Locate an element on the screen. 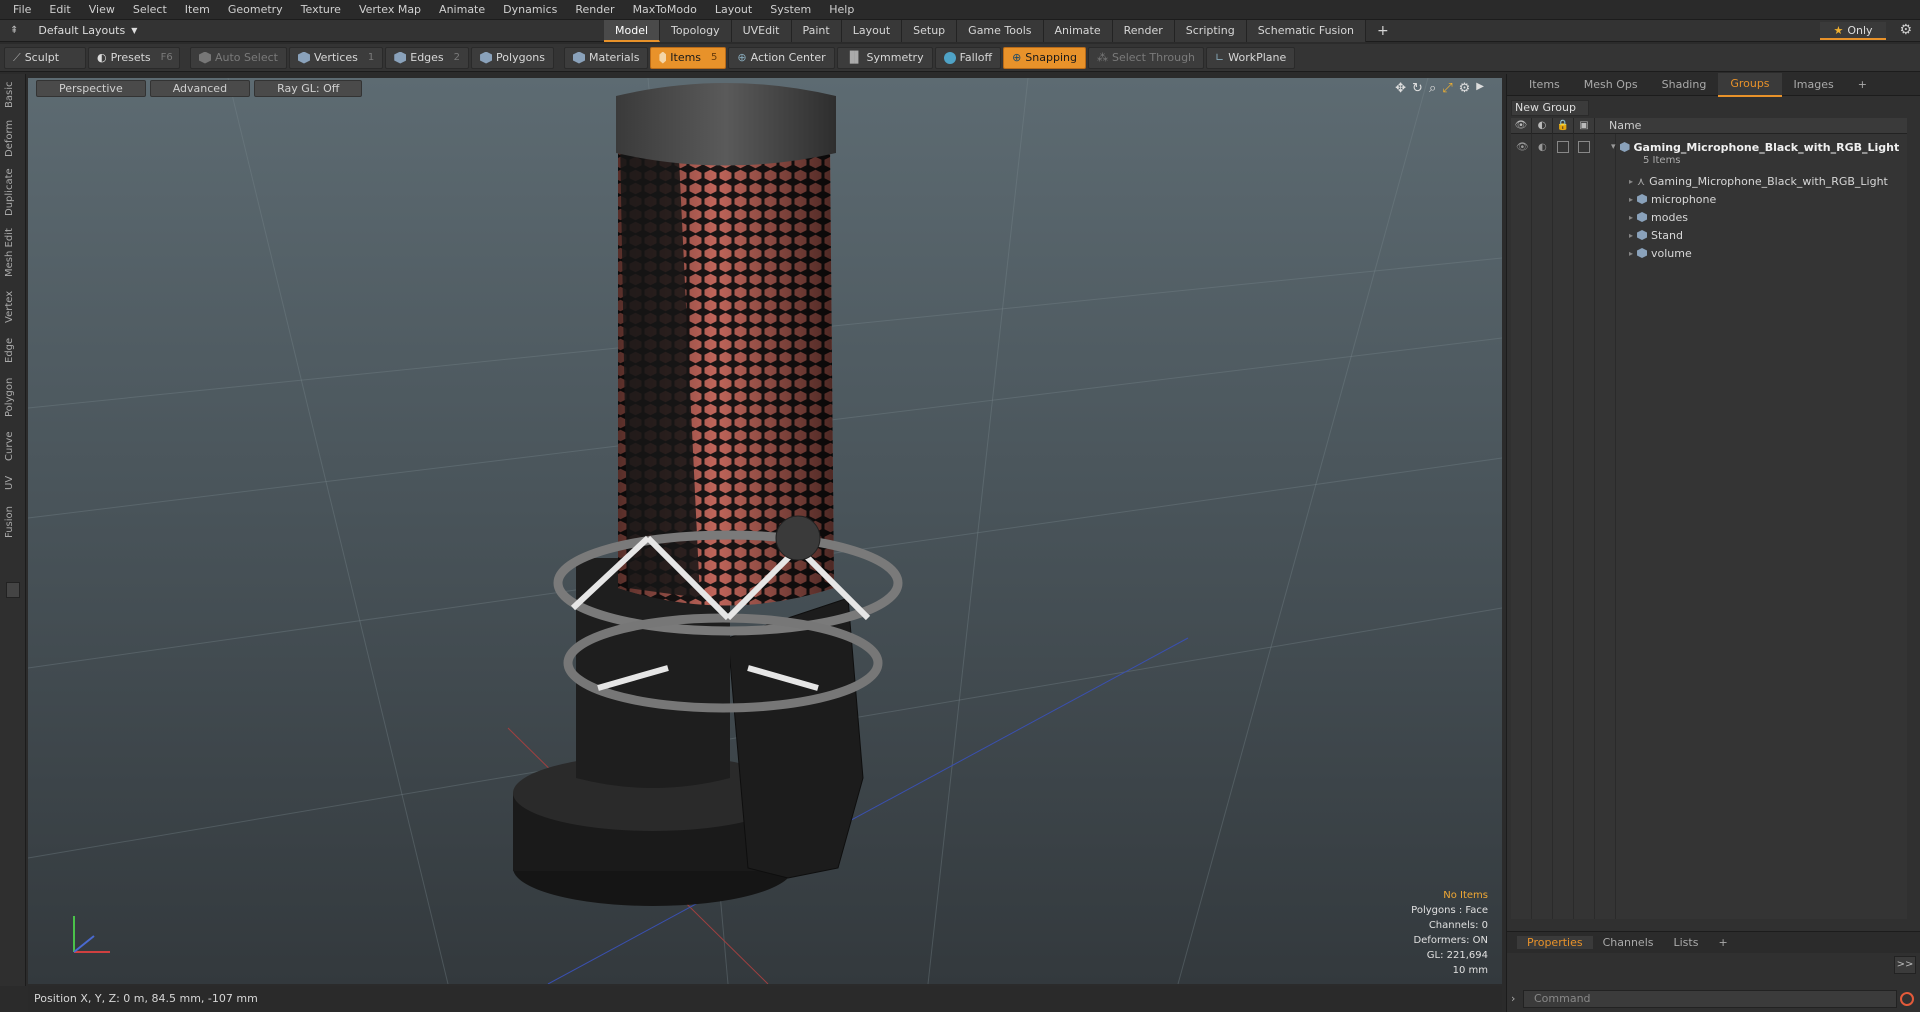 This screenshot has width=1920, height=1012. raygl-button: Ray GL: Off is located at coordinates (308, 88).